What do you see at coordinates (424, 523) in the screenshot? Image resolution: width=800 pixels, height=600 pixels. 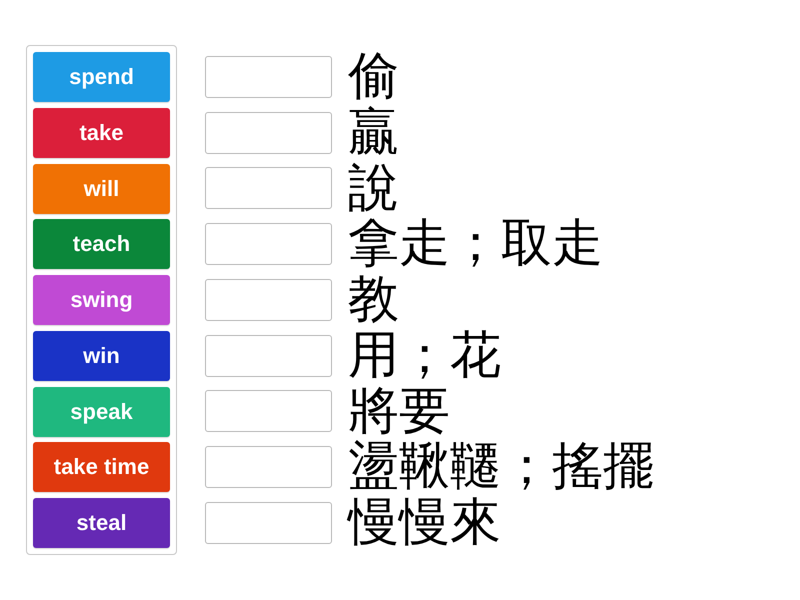 I see `definition-text: 慢慢來` at bounding box center [424, 523].